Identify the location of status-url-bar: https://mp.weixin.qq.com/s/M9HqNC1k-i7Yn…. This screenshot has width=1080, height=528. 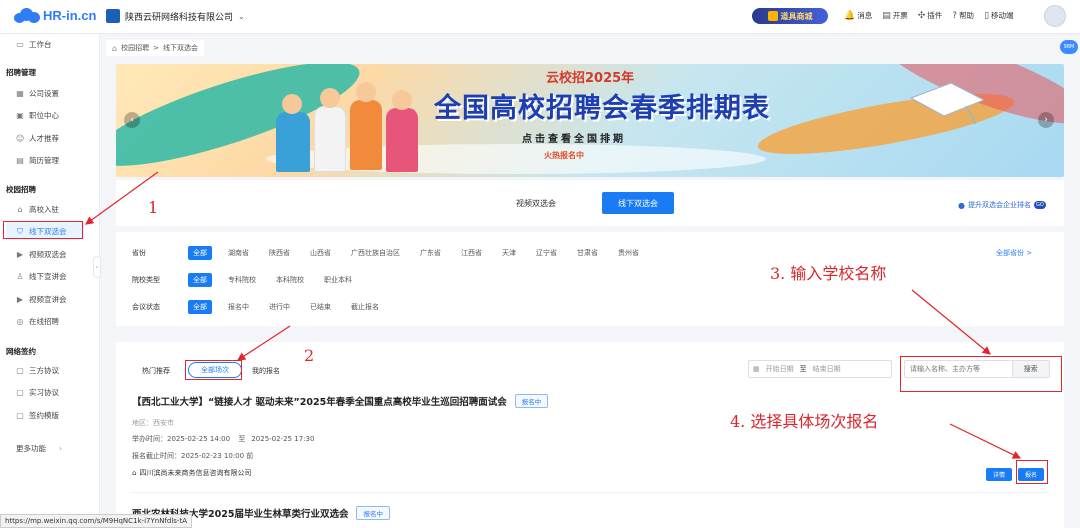
(96, 521).